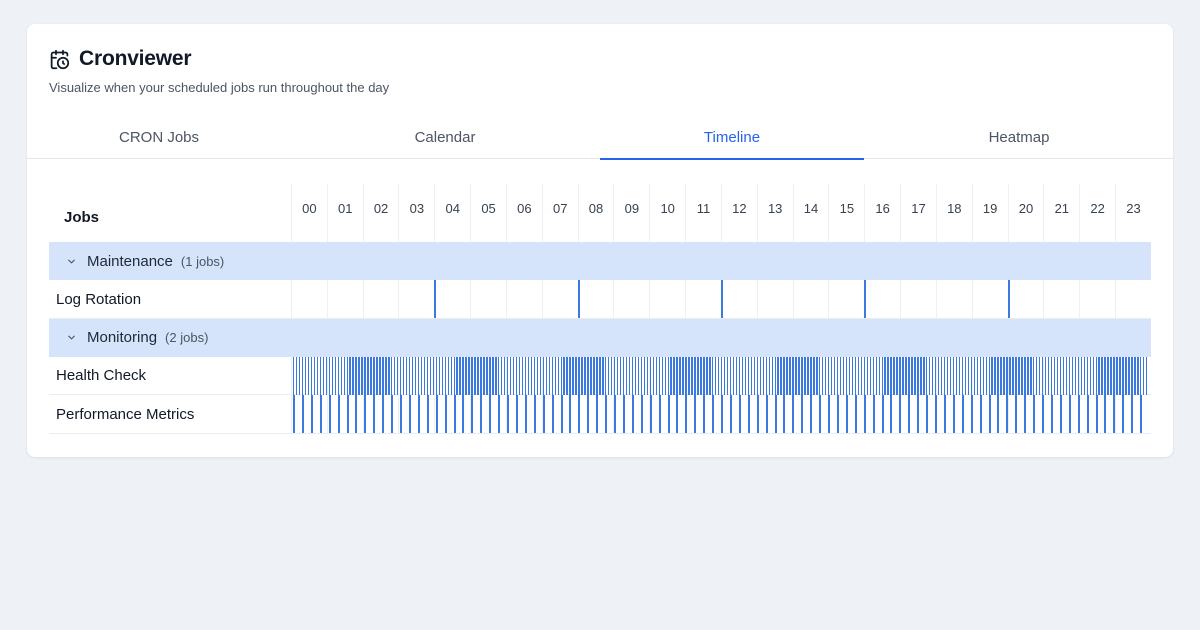 The image size is (1200, 630). I want to click on hour-label: 19, so click(989, 213).